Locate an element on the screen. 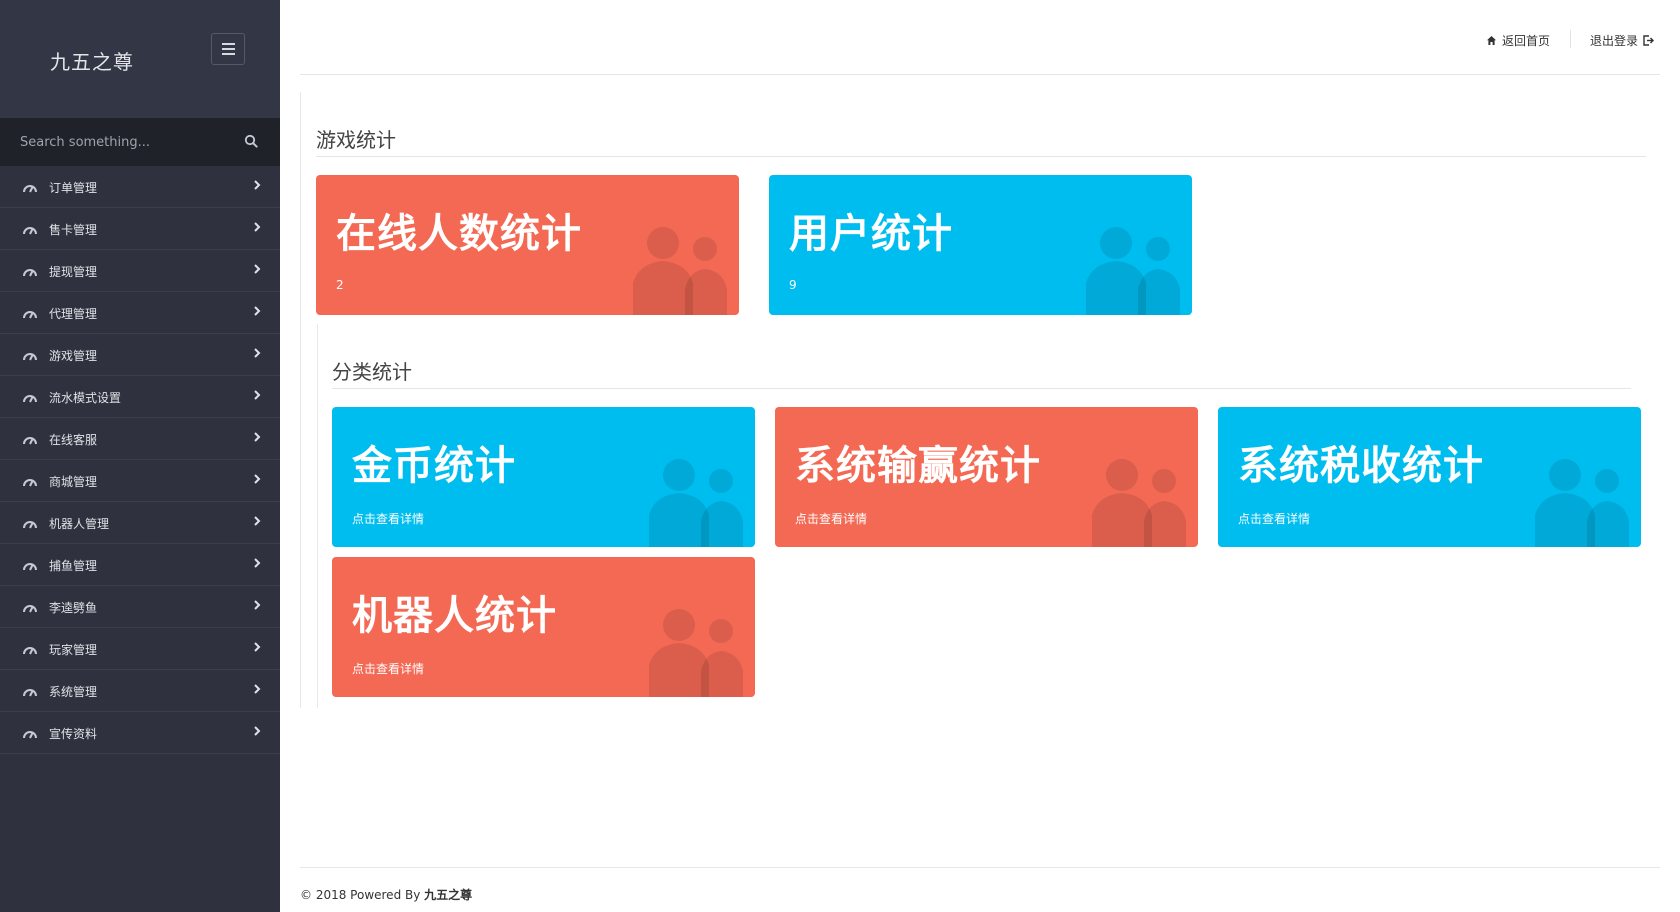 The image size is (1680, 912). sidebar-item-robot: 机器人管理 is located at coordinates (140, 523).